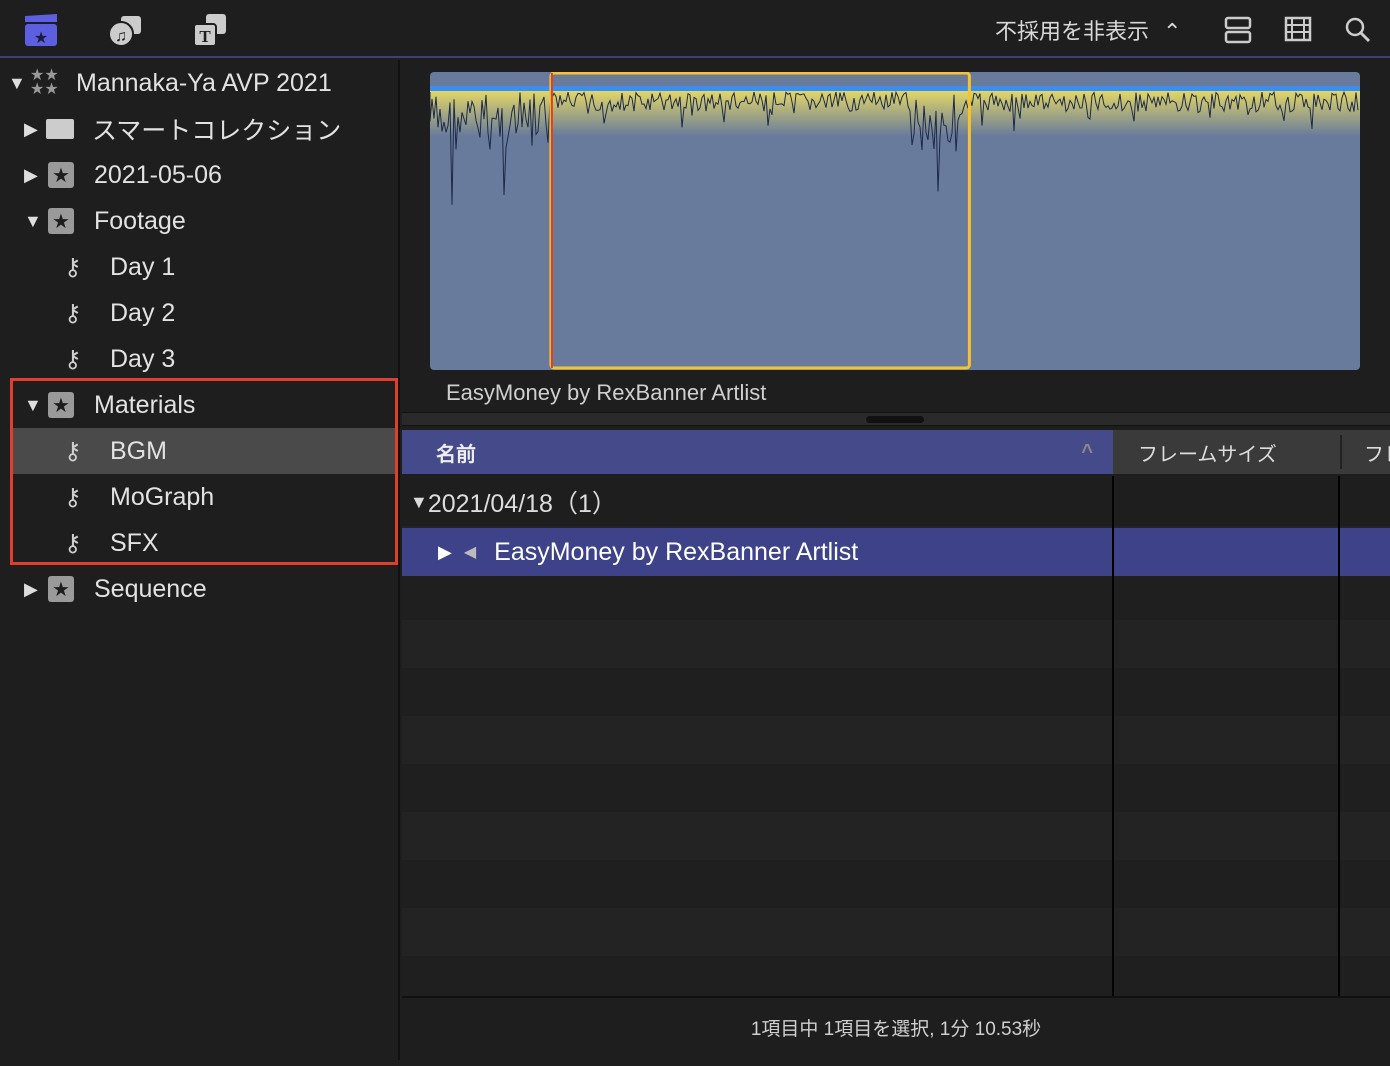 The width and height of the screenshot is (1390, 1066). Describe the element at coordinates (44, 82) in the screenshot. I see `library-icon: ★★ ★★` at that location.